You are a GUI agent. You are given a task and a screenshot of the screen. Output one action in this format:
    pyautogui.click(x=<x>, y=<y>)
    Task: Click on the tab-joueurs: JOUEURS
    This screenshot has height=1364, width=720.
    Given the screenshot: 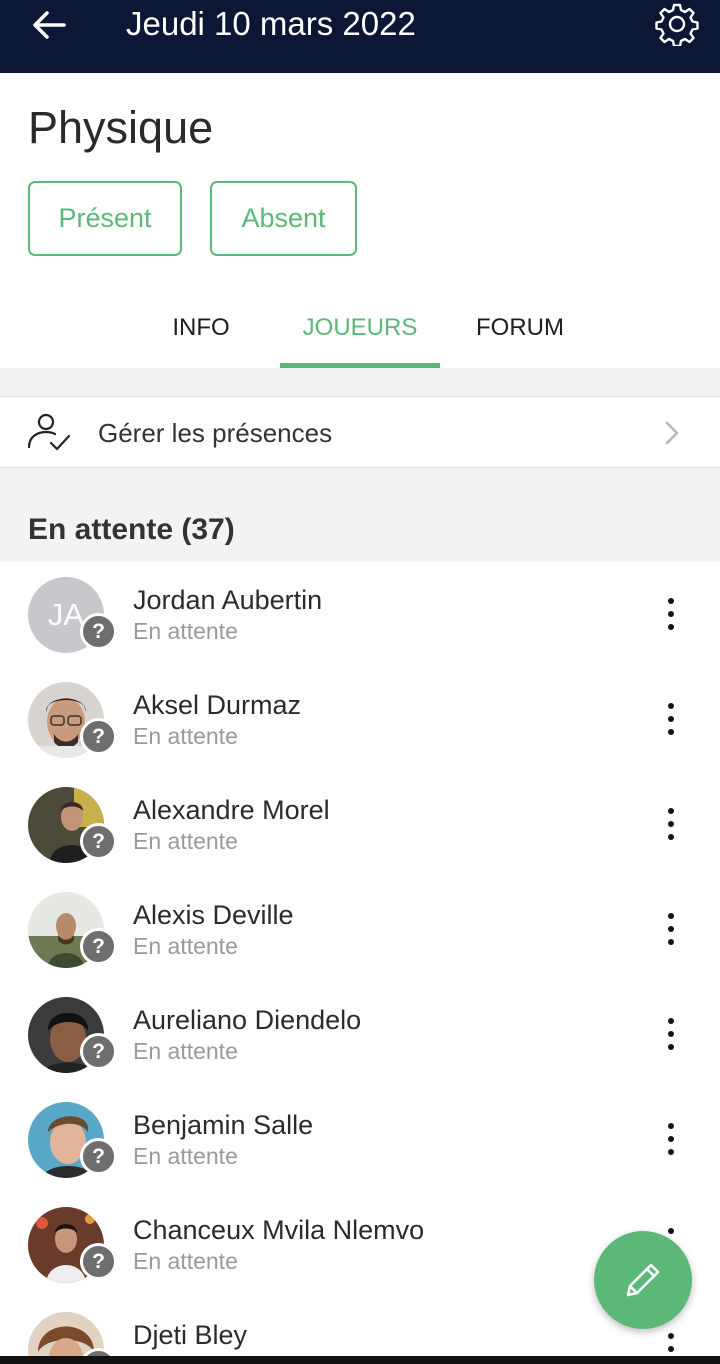 What is the action you would take?
    pyautogui.click(x=360, y=328)
    